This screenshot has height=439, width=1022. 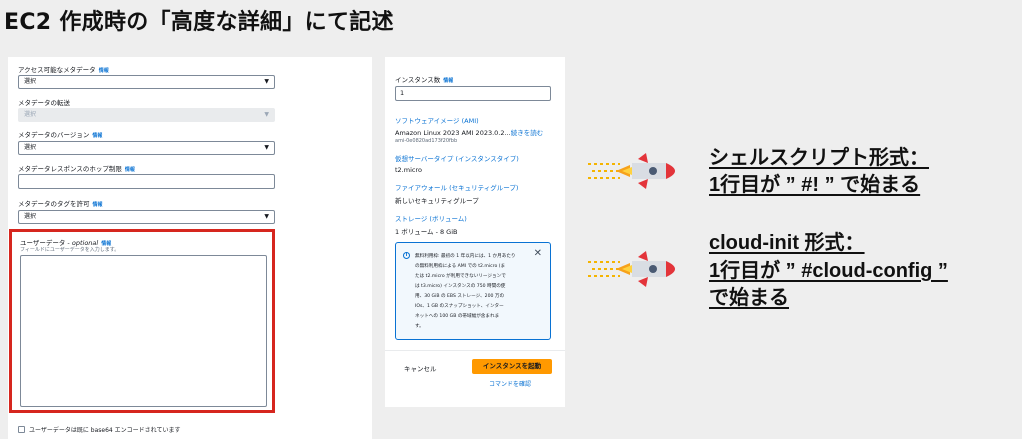 What do you see at coordinates (510, 383) in the screenshot?
I see `review-commands-link: コマンドを確認` at bounding box center [510, 383].